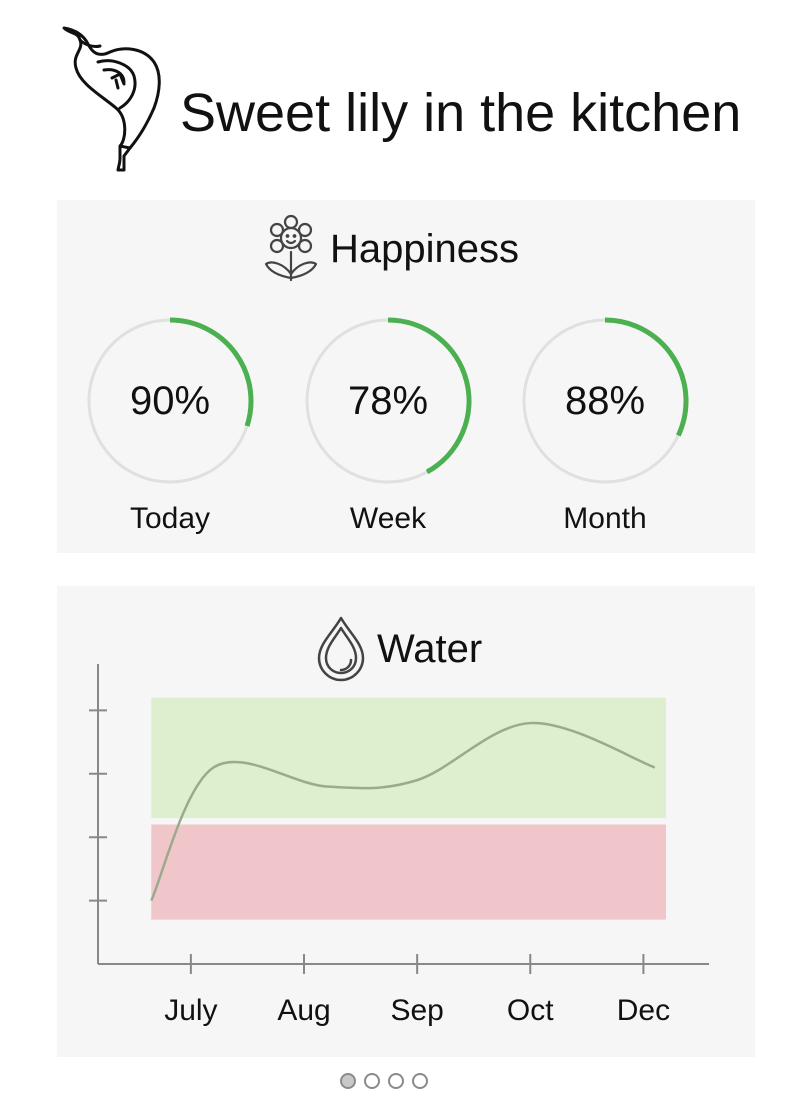  What do you see at coordinates (303, 1010) in the screenshot?
I see `x-tick-label: Aug` at bounding box center [303, 1010].